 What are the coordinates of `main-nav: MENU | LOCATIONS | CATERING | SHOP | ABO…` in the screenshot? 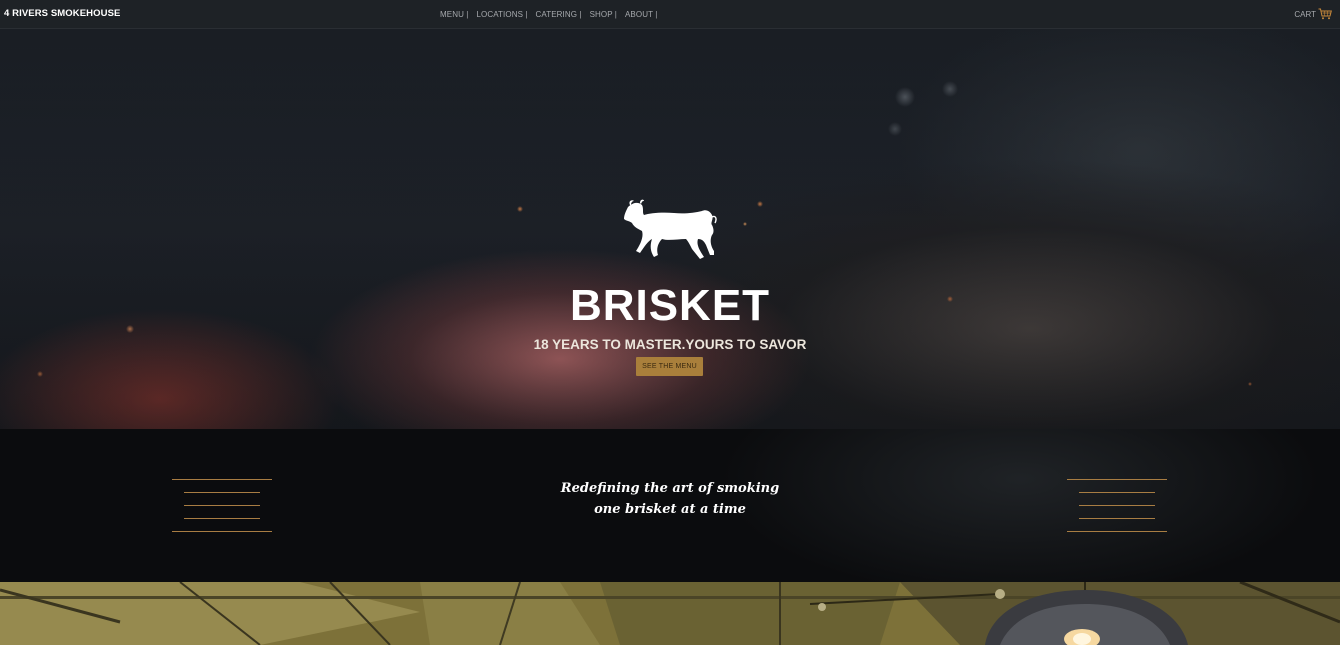 It's located at (552, 14).